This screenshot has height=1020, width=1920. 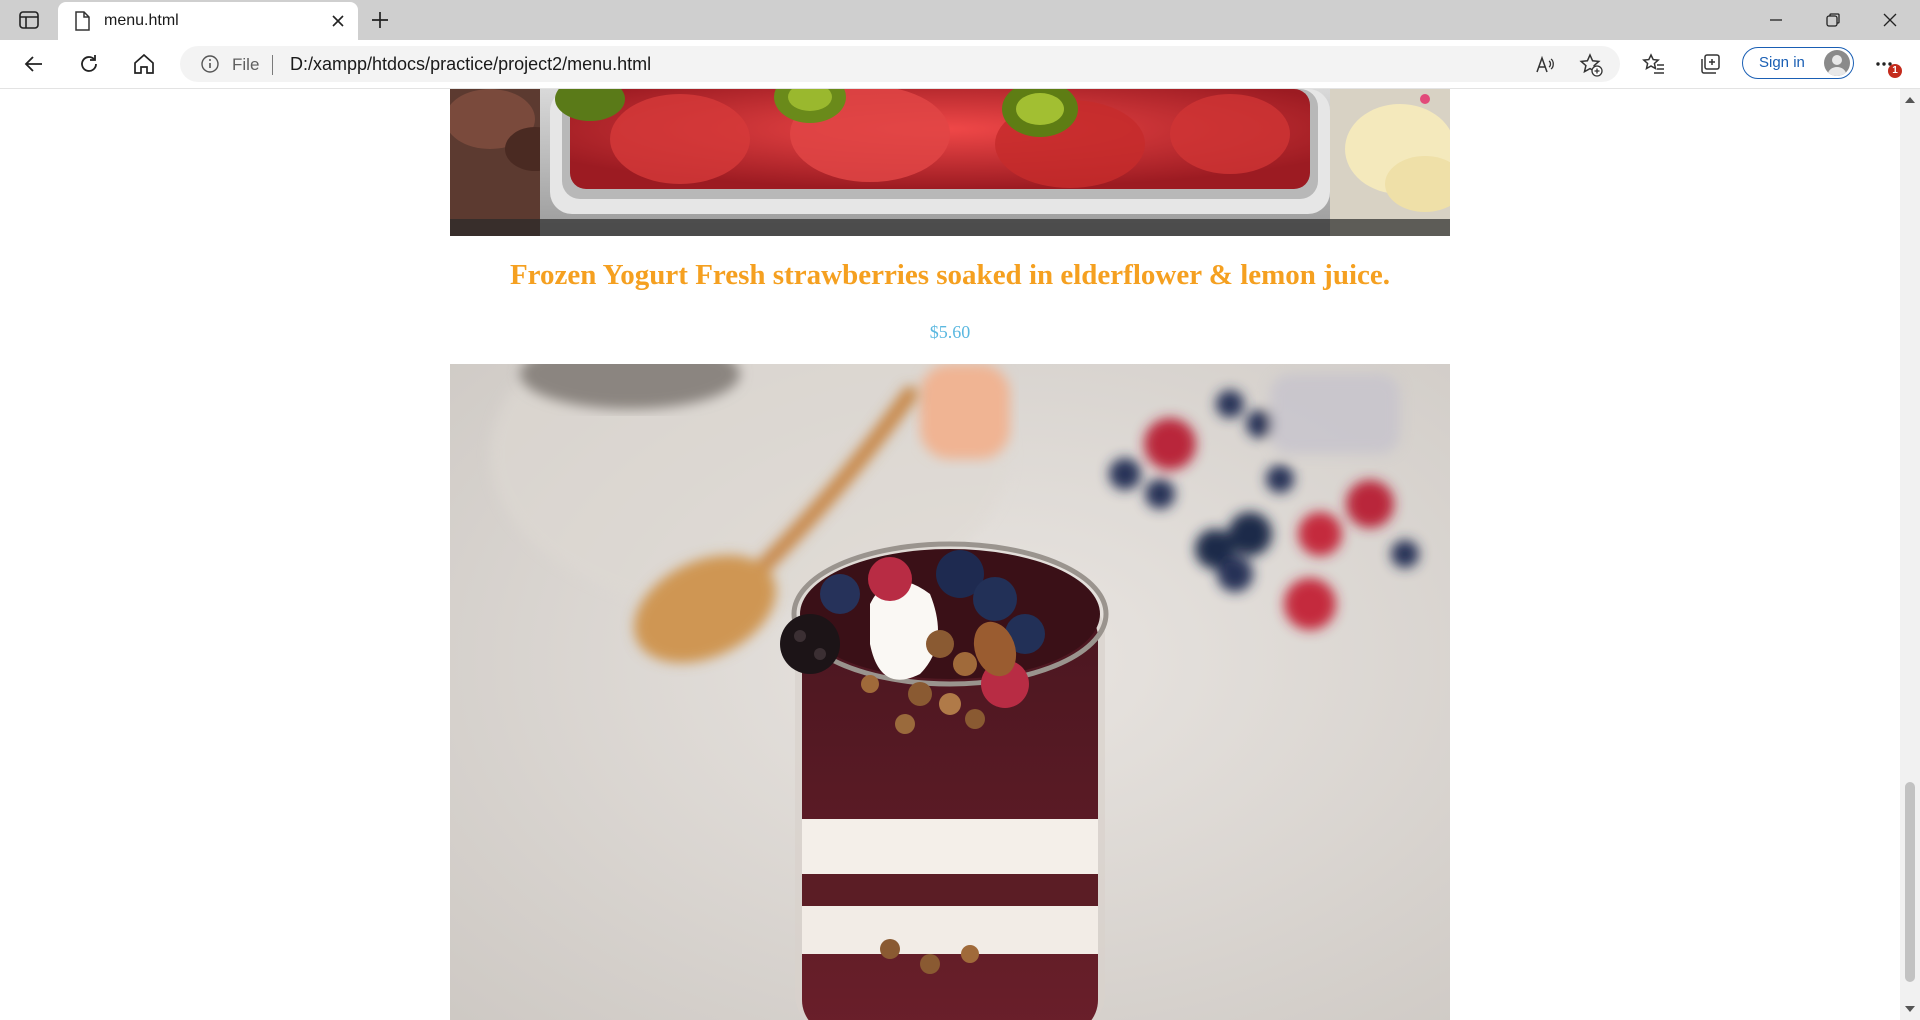 I want to click on plus-icon, so click(x=380, y=20).